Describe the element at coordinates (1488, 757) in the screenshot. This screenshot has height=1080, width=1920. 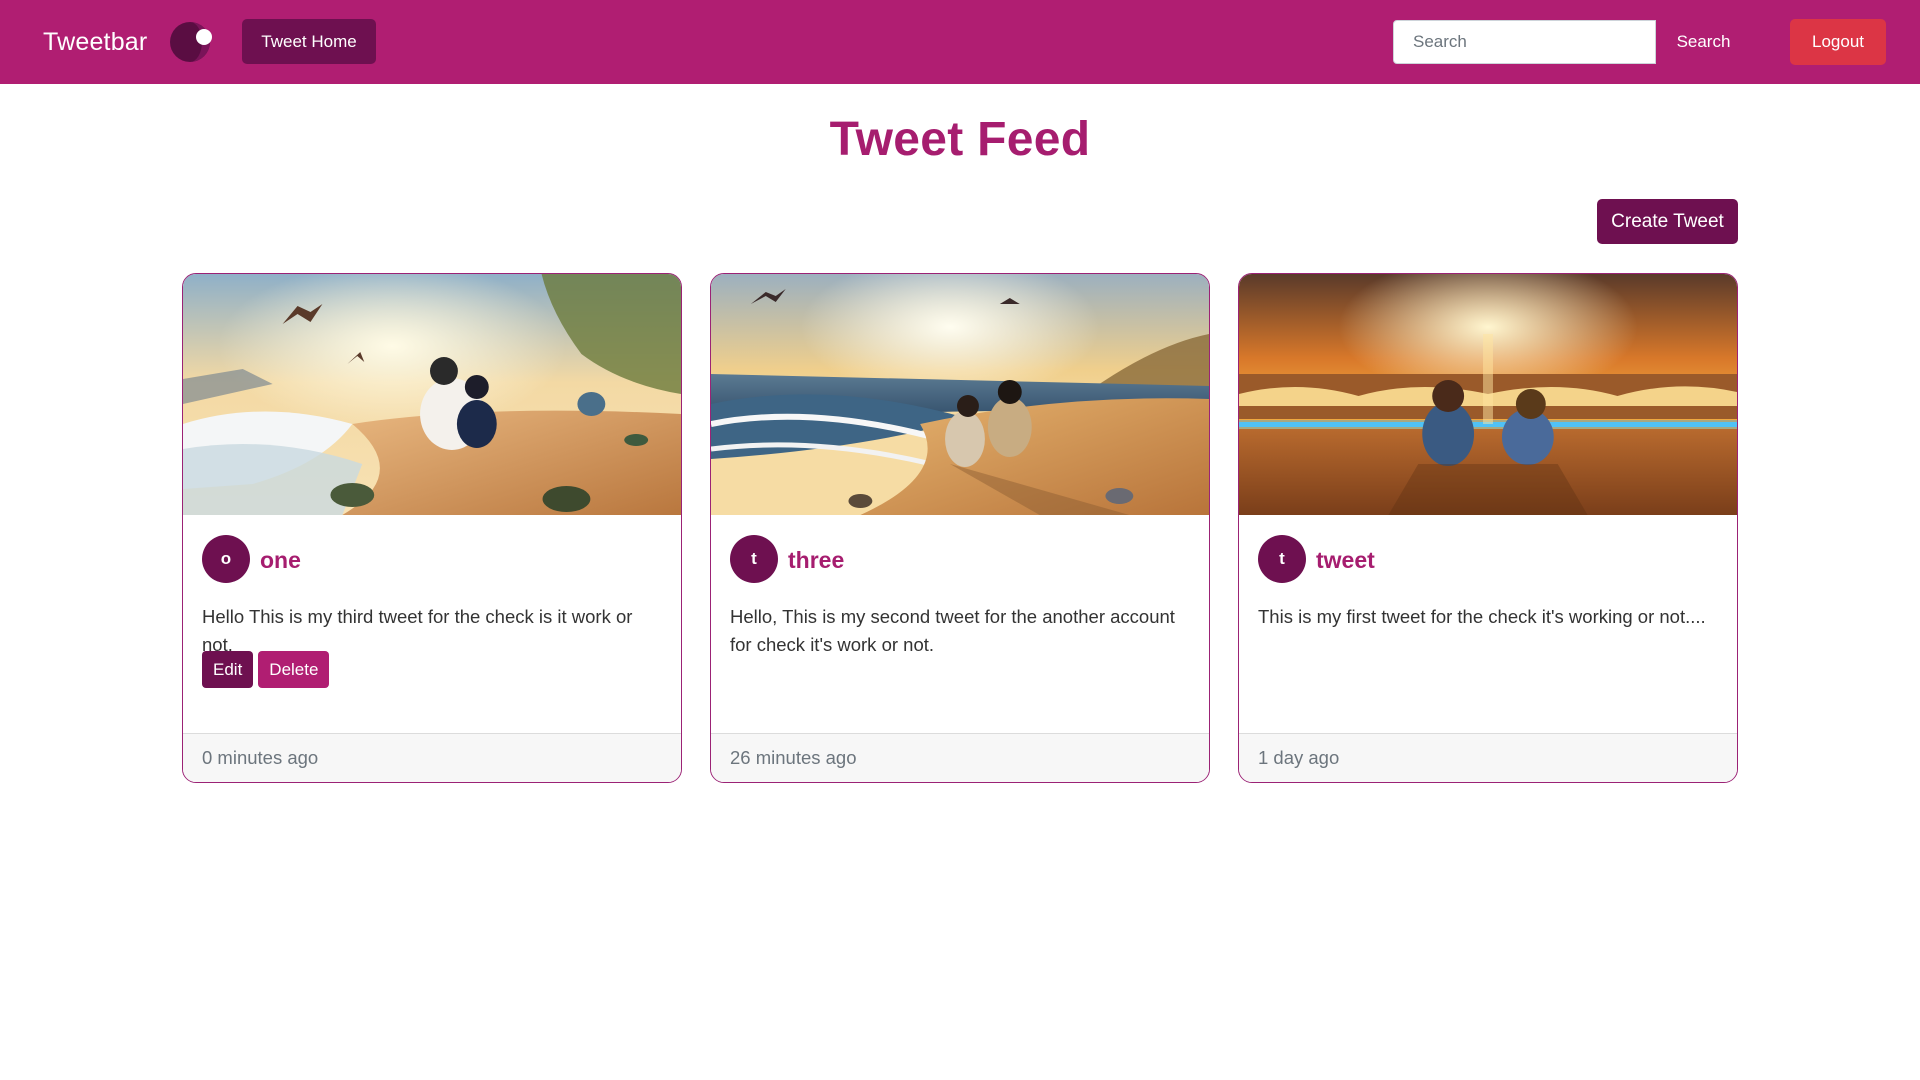
I see `tweet-timestamp: 1 day ago` at that location.